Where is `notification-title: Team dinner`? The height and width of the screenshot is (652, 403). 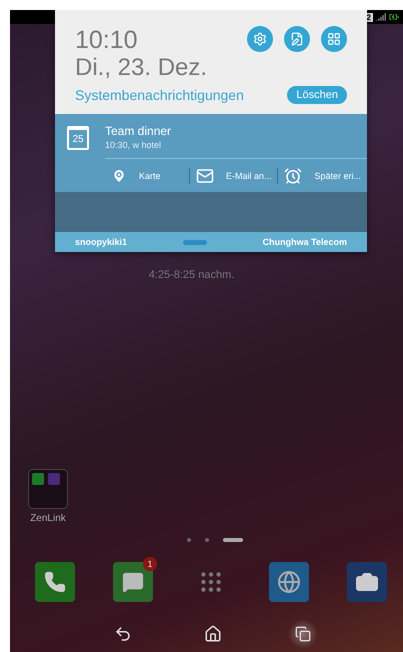
notification-title: Team dinner is located at coordinates (138, 131).